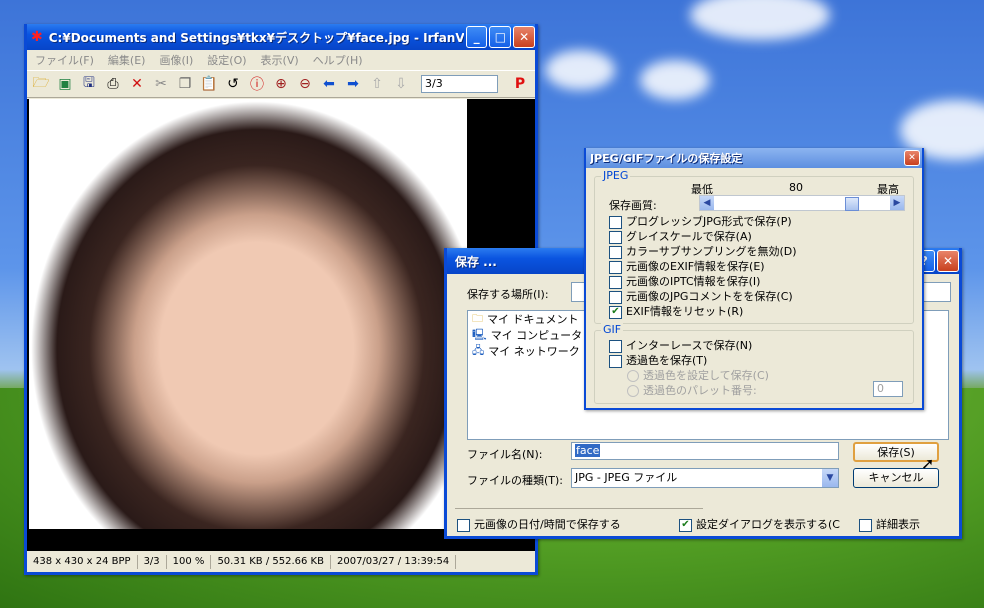  Describe the element at coordinates (707, 203) in the screenshot. I see `slider-left-icon: ◀` at that location.